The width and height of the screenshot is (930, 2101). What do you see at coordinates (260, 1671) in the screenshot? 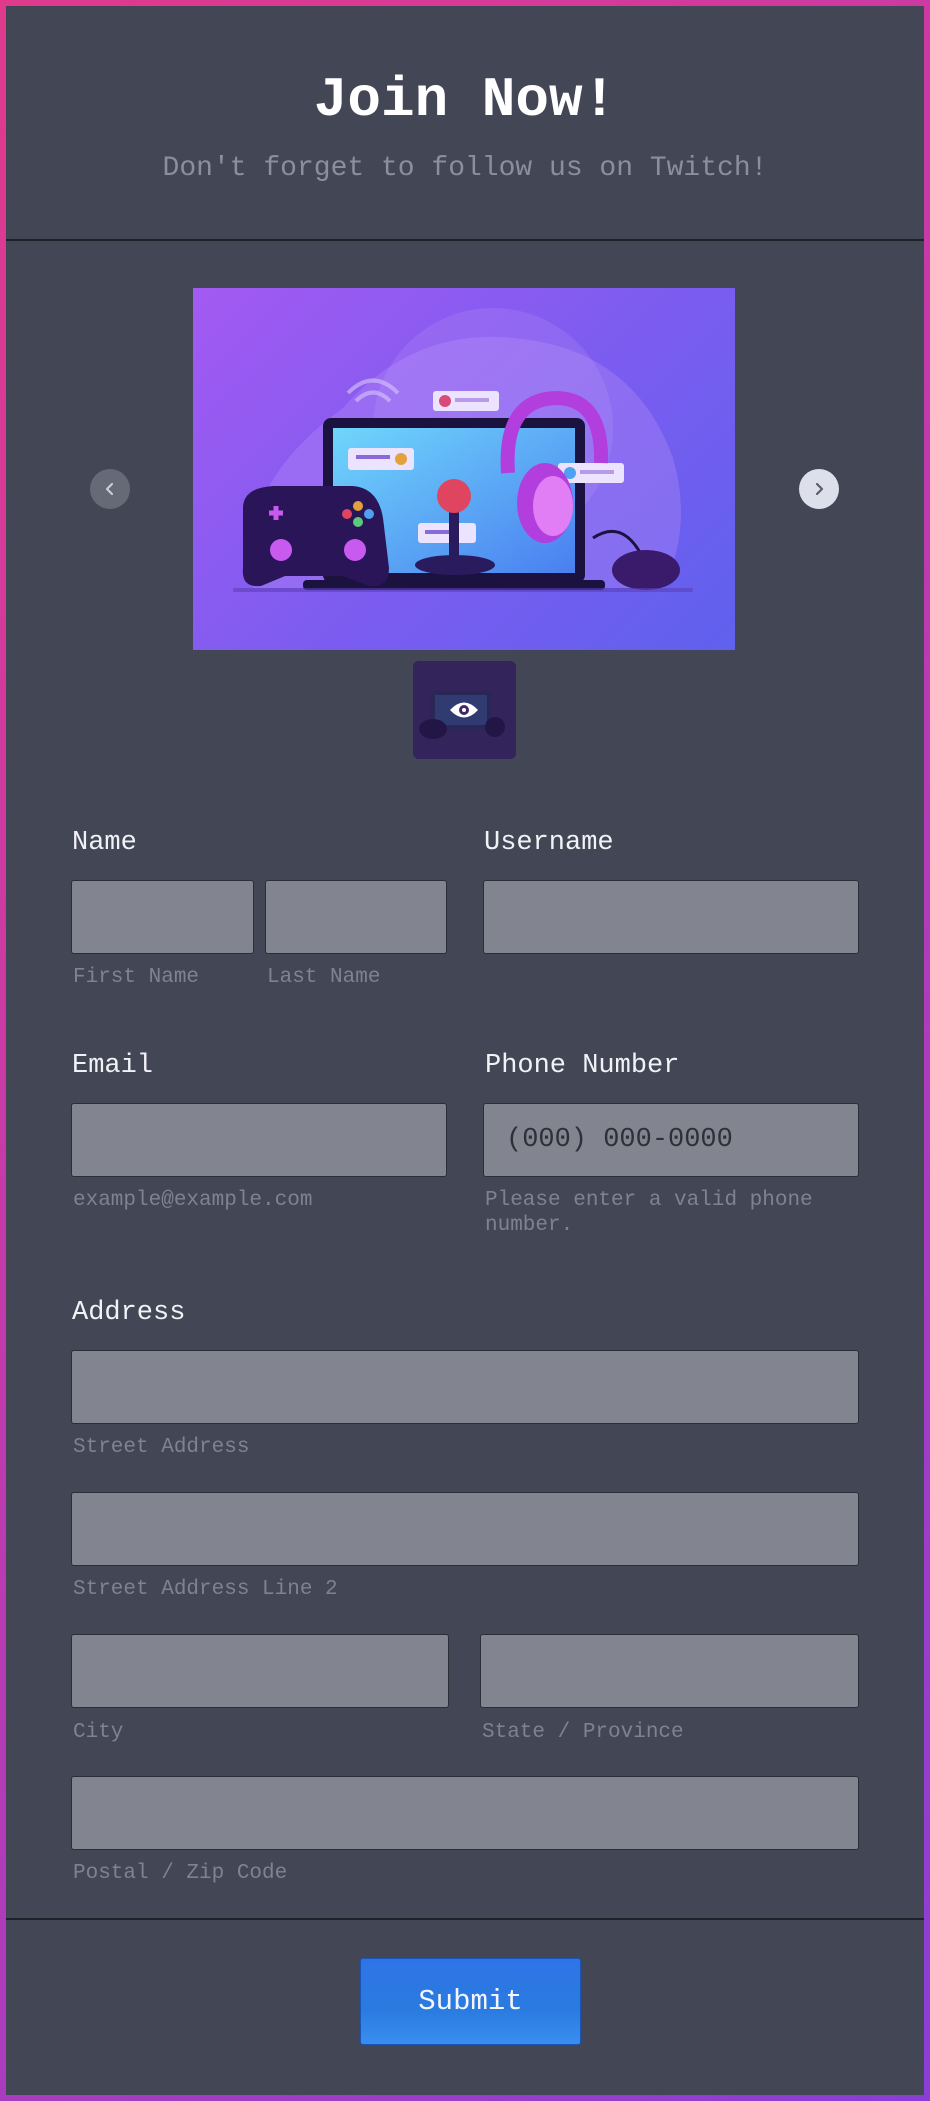
I see `city-input` at bounding box center [260, 1671].